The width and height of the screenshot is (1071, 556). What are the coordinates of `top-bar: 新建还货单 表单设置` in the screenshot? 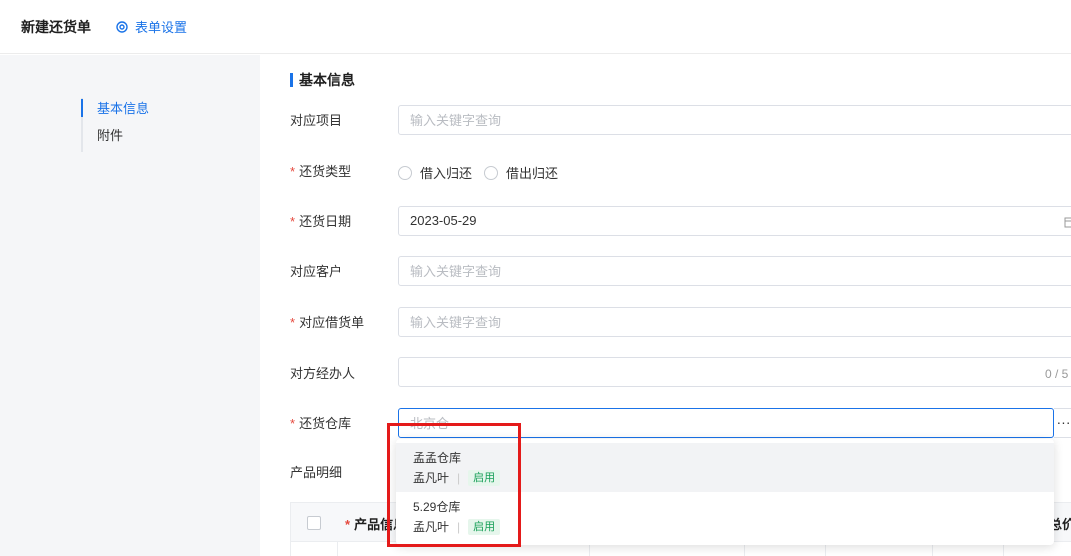 It's located at (535, 27).